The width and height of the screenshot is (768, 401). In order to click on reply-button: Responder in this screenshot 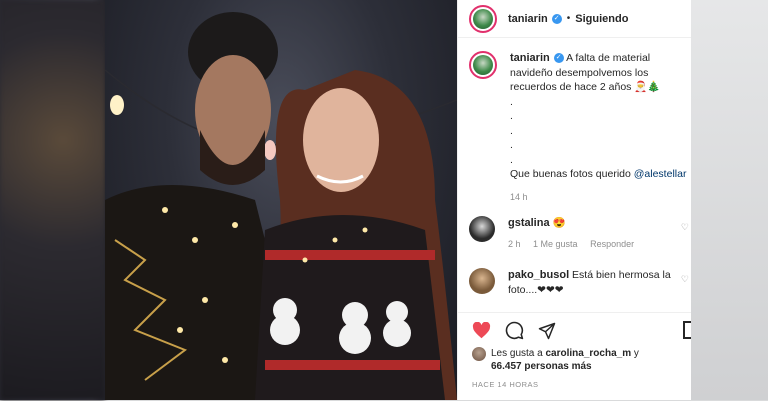, I will do `click(612, 244)`.